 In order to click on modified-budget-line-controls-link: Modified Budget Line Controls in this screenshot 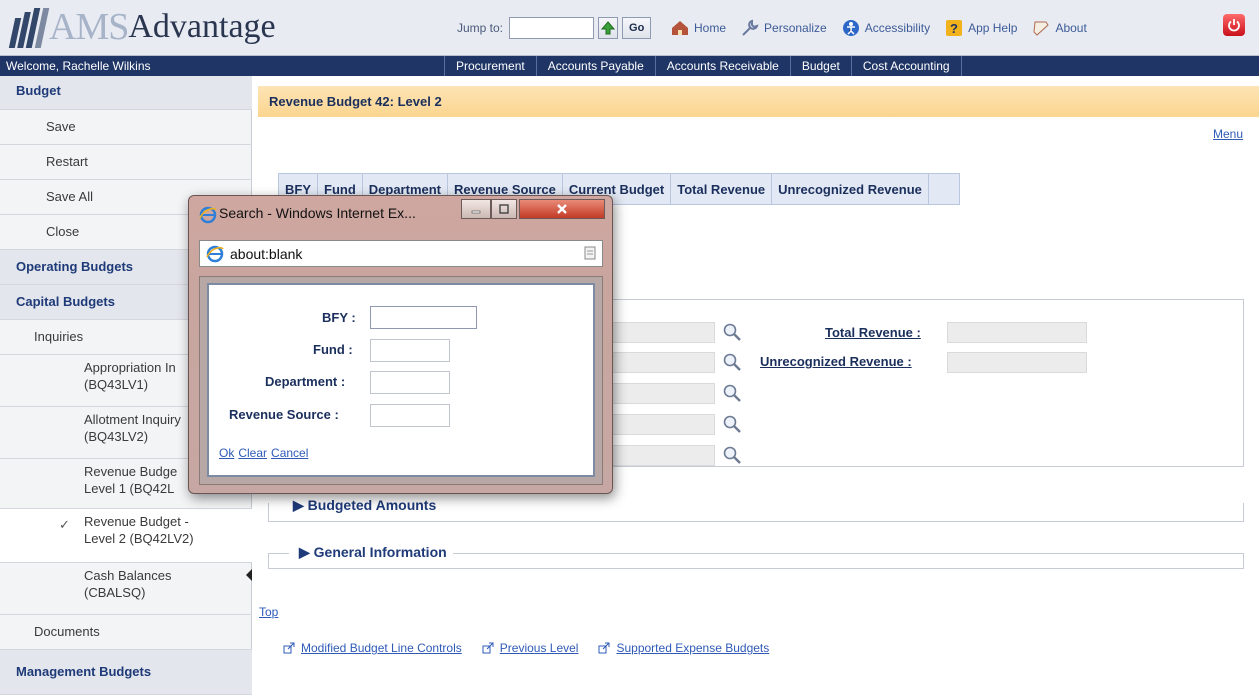, I will do `click(372, 648)`.